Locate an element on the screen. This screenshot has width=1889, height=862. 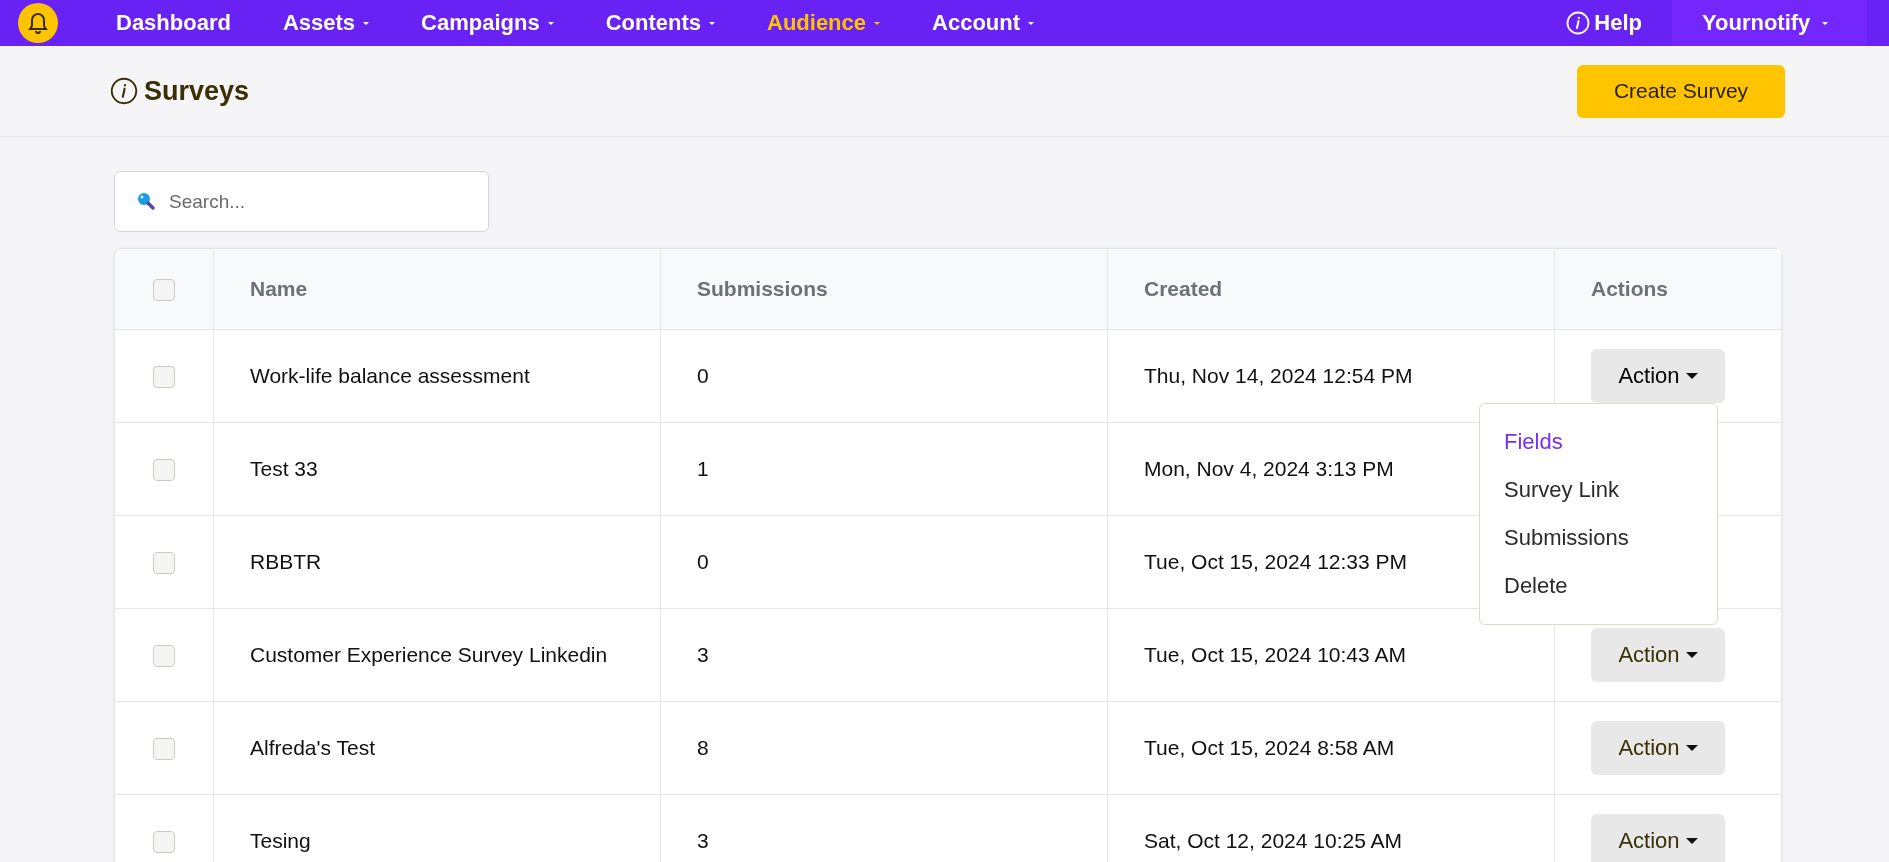
column-header: Name is located at coordinates (437, 289).